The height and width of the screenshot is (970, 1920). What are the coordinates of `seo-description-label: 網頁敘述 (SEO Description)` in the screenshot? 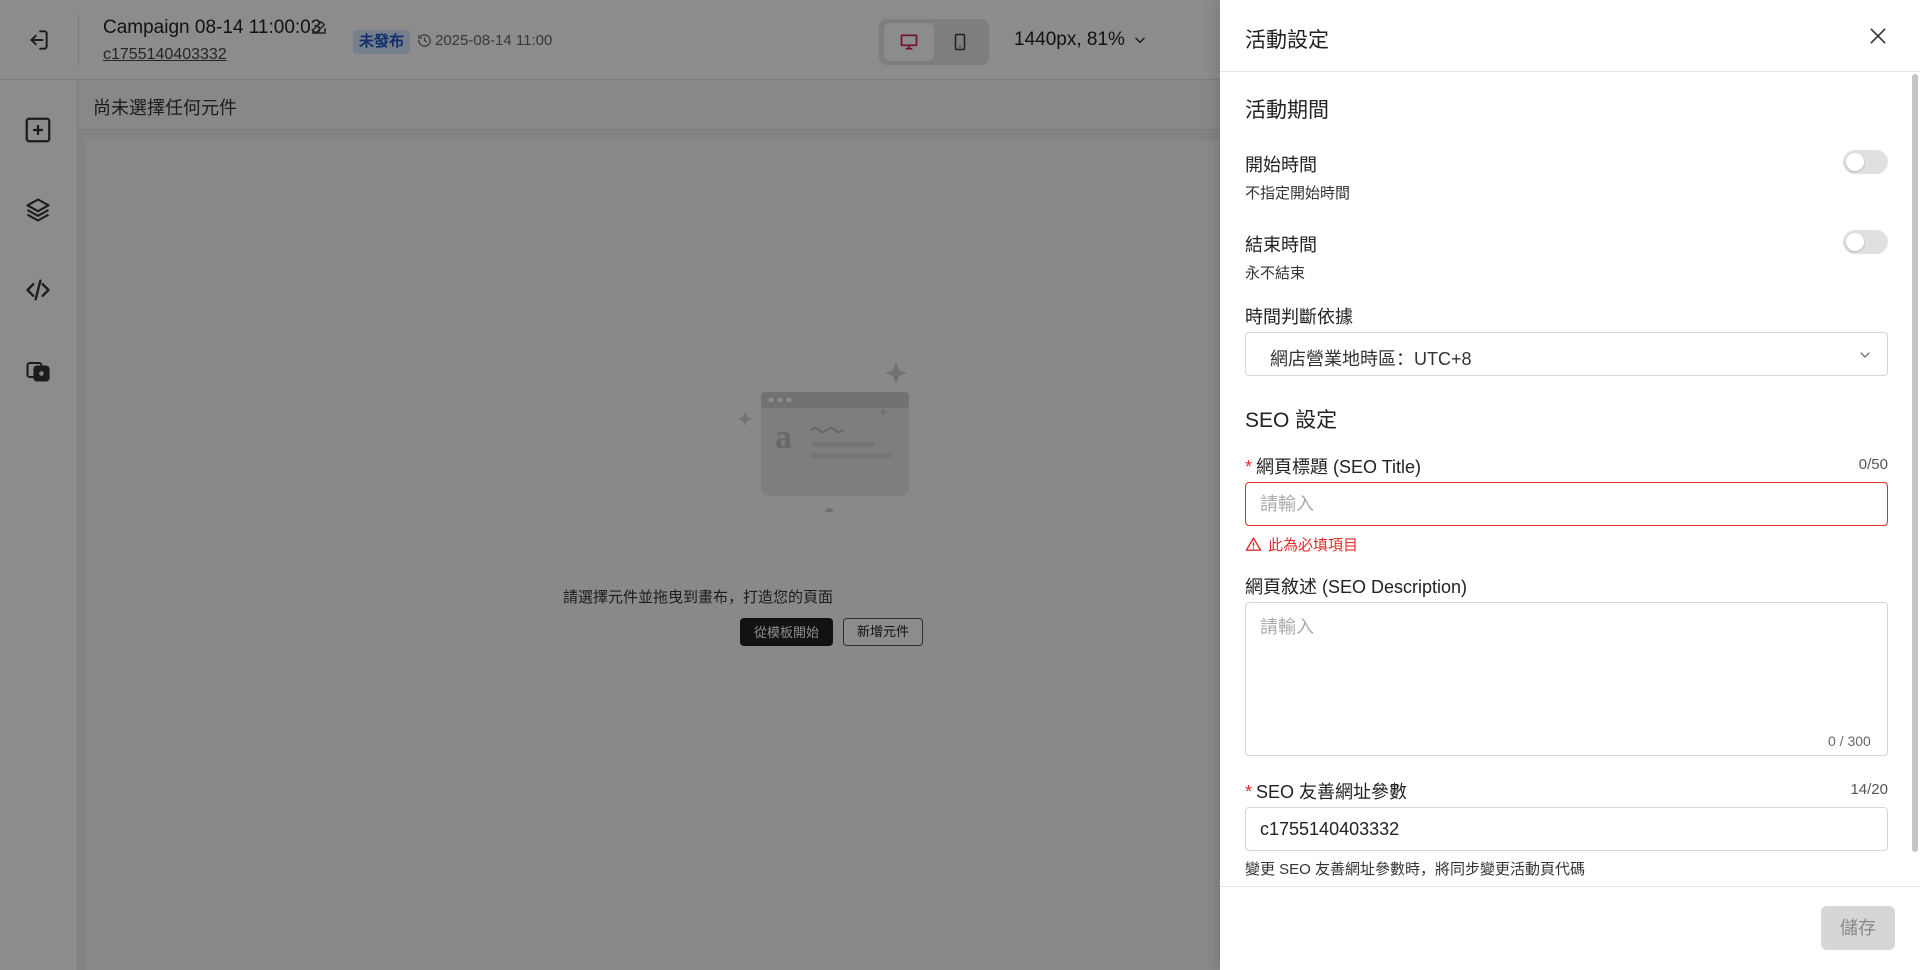 It's located at (1356, 587).